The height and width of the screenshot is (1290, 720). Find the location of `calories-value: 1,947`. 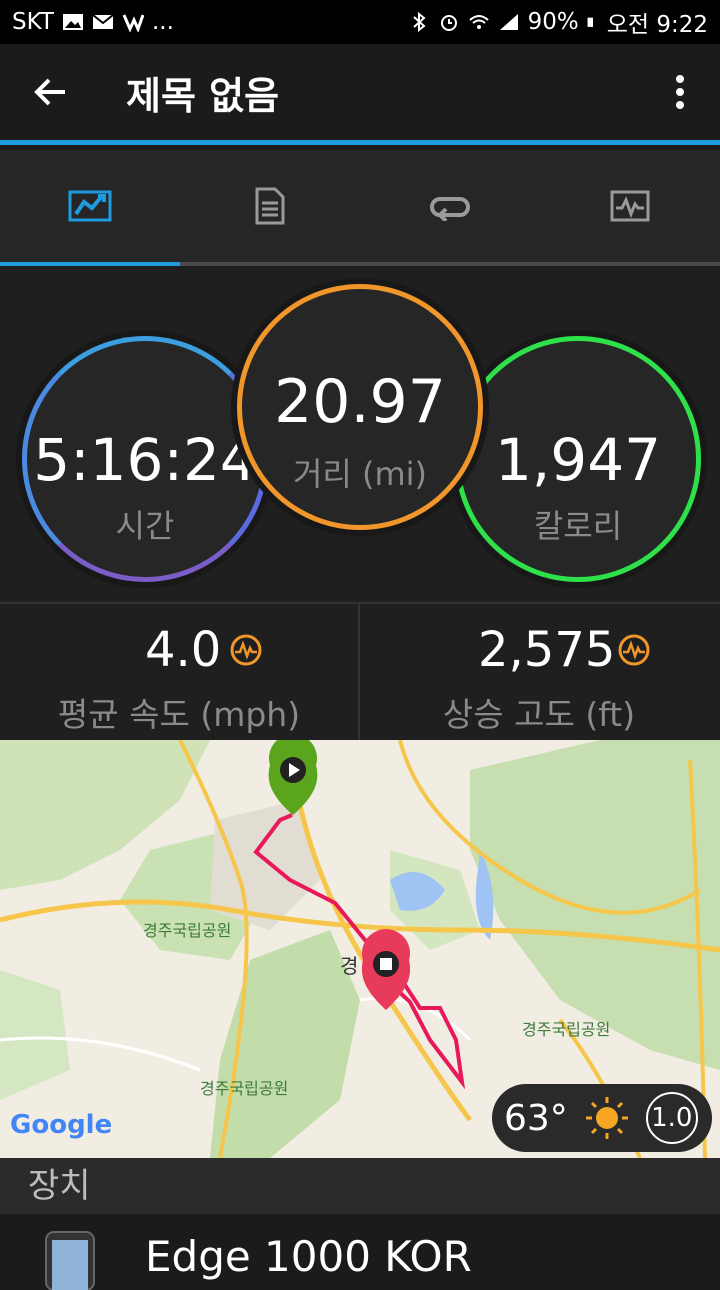

calories-value: 1,947 is located at coordinates (578, 460).